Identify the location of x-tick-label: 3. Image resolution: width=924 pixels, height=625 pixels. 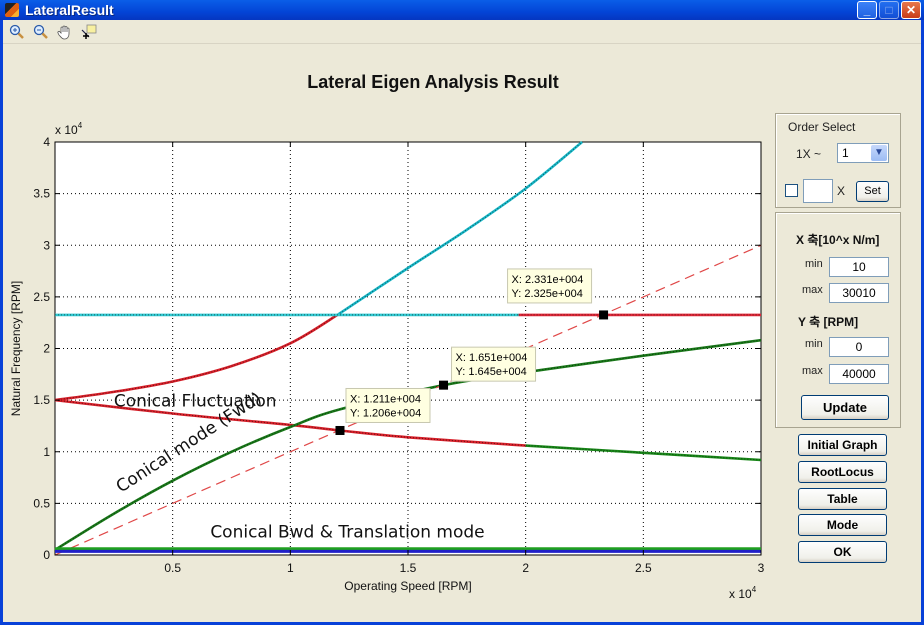
(761, 568).